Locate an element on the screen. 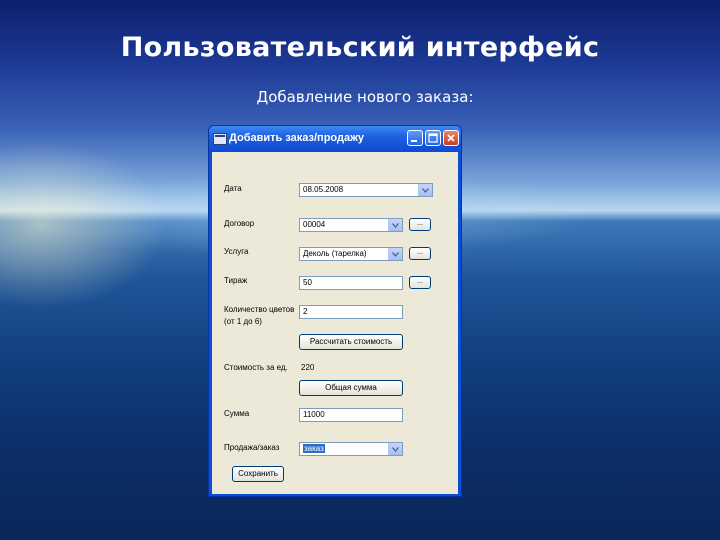 The height and width of the screenshot is (540, 720). date-picker: 08.05.2008 is located at coordinates (366, 190).